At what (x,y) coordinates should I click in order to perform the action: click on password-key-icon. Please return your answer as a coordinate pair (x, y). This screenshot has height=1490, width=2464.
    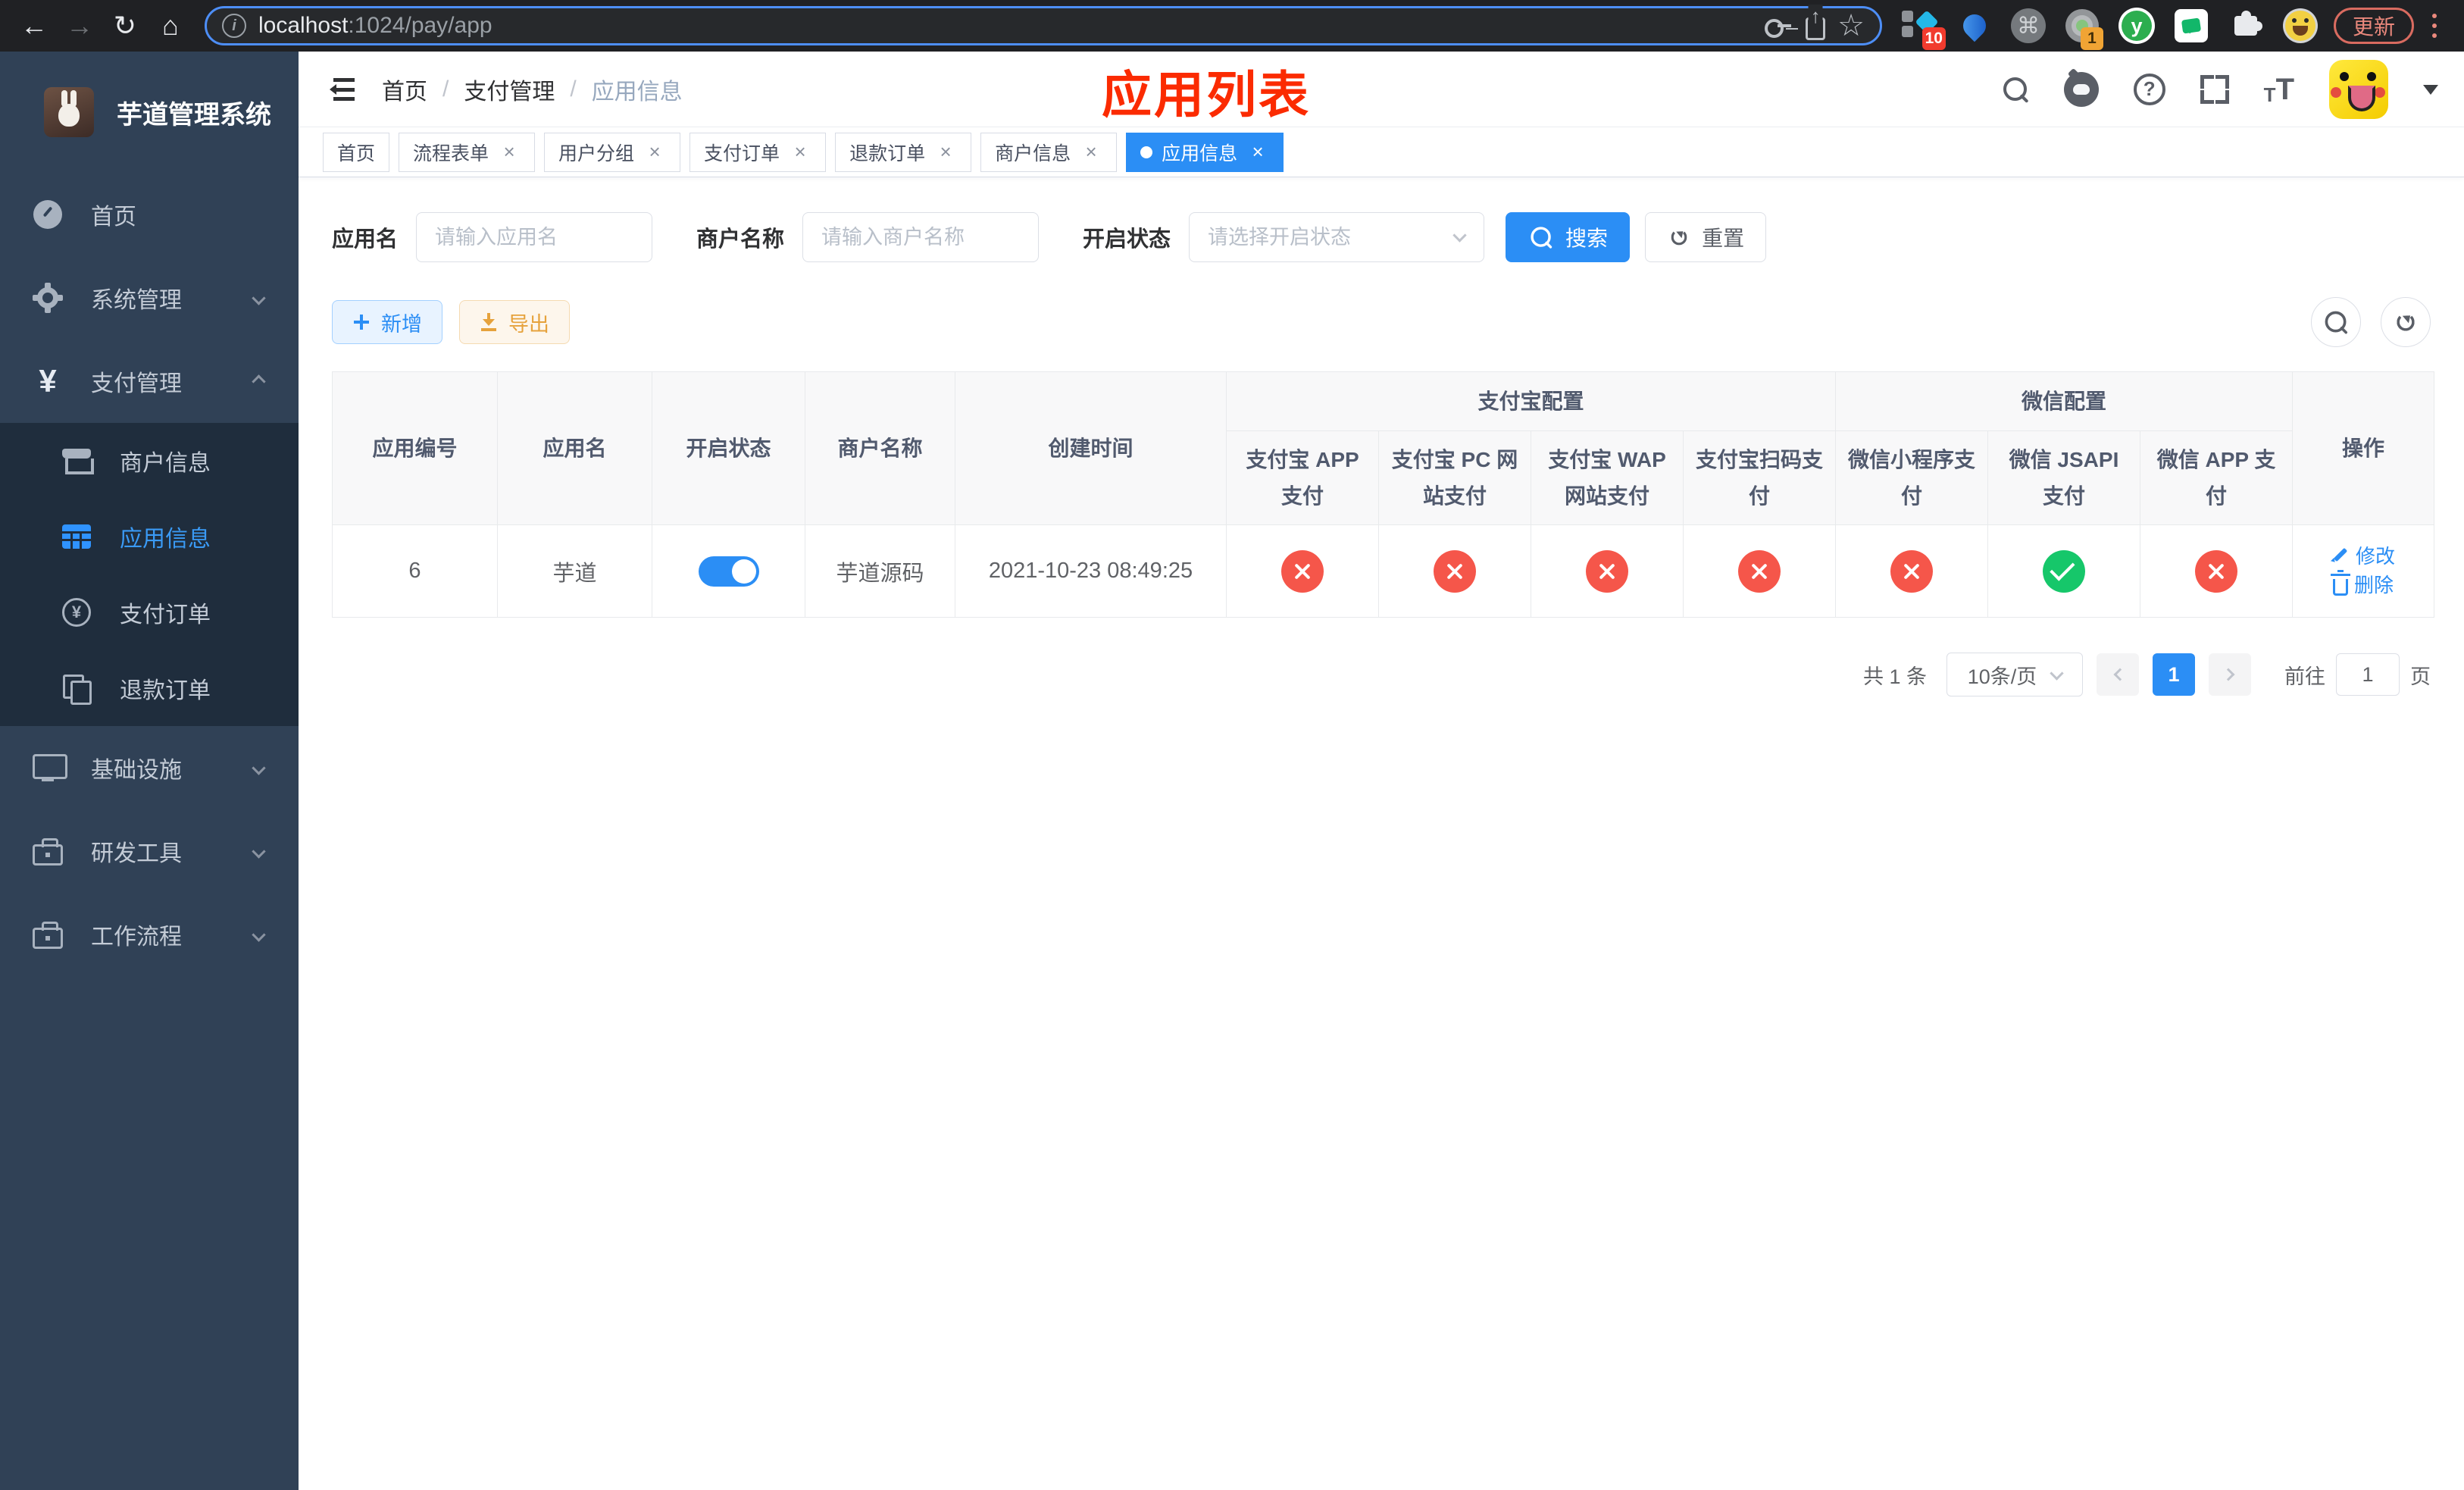
    Looking at the image, I should click on (1779, 28).